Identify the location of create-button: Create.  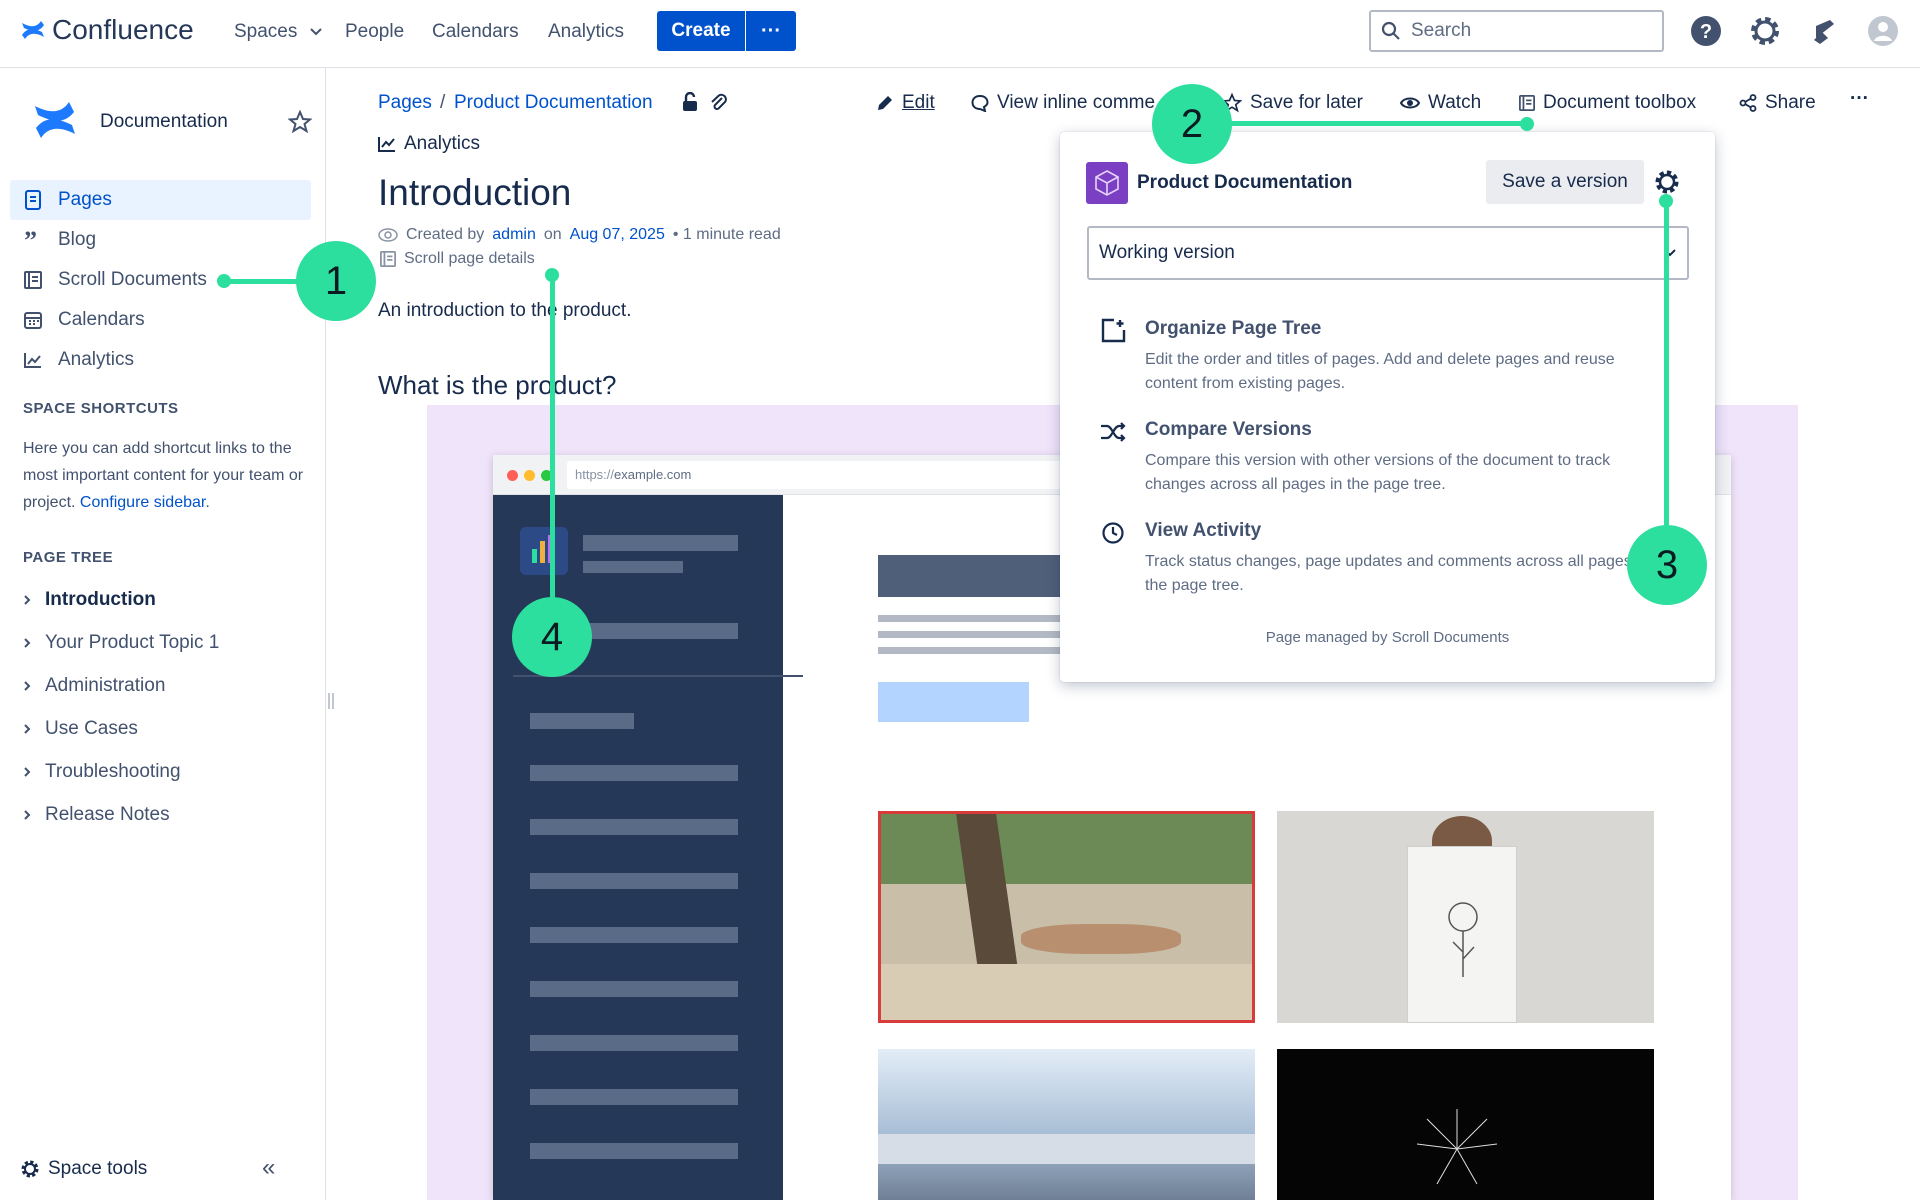
(701, 31).